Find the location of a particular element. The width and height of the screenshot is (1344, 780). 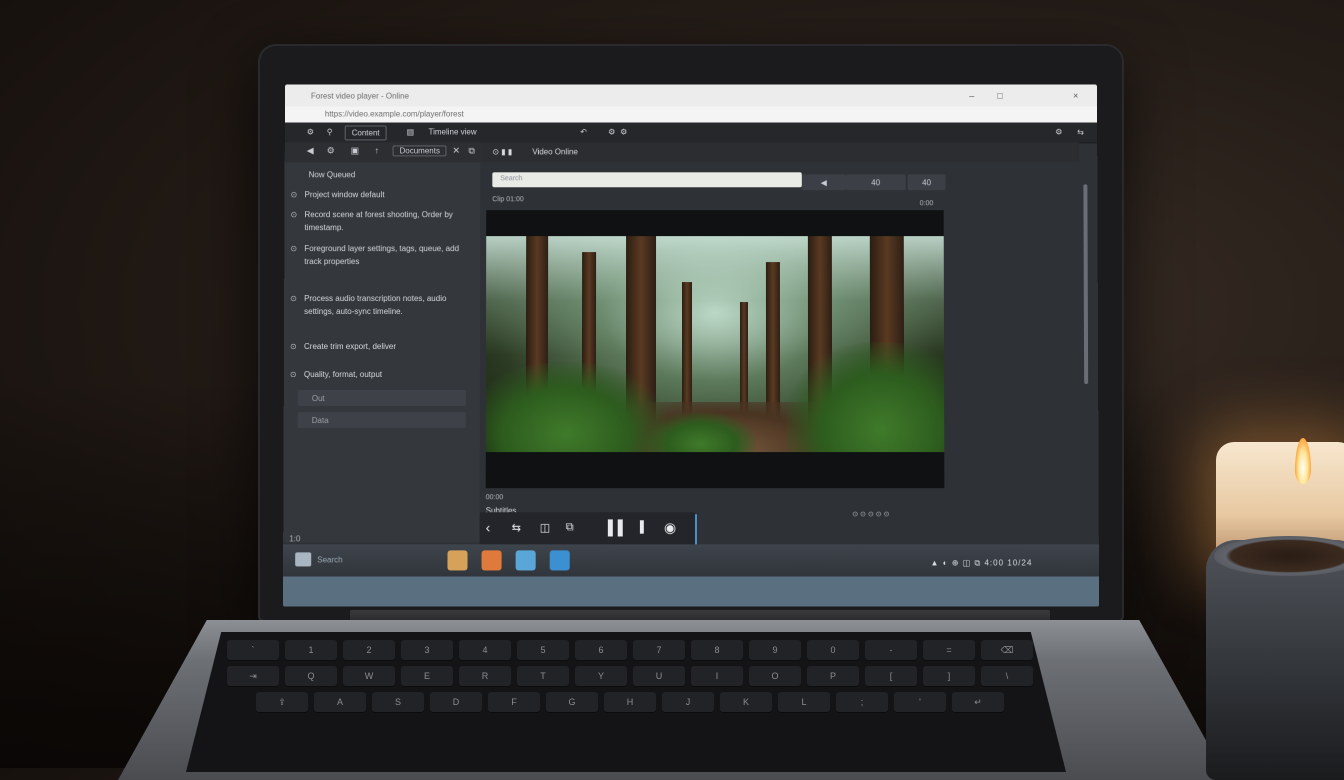

list-item: ⊙ Quality, format, output is located at coordinates (382, 374).